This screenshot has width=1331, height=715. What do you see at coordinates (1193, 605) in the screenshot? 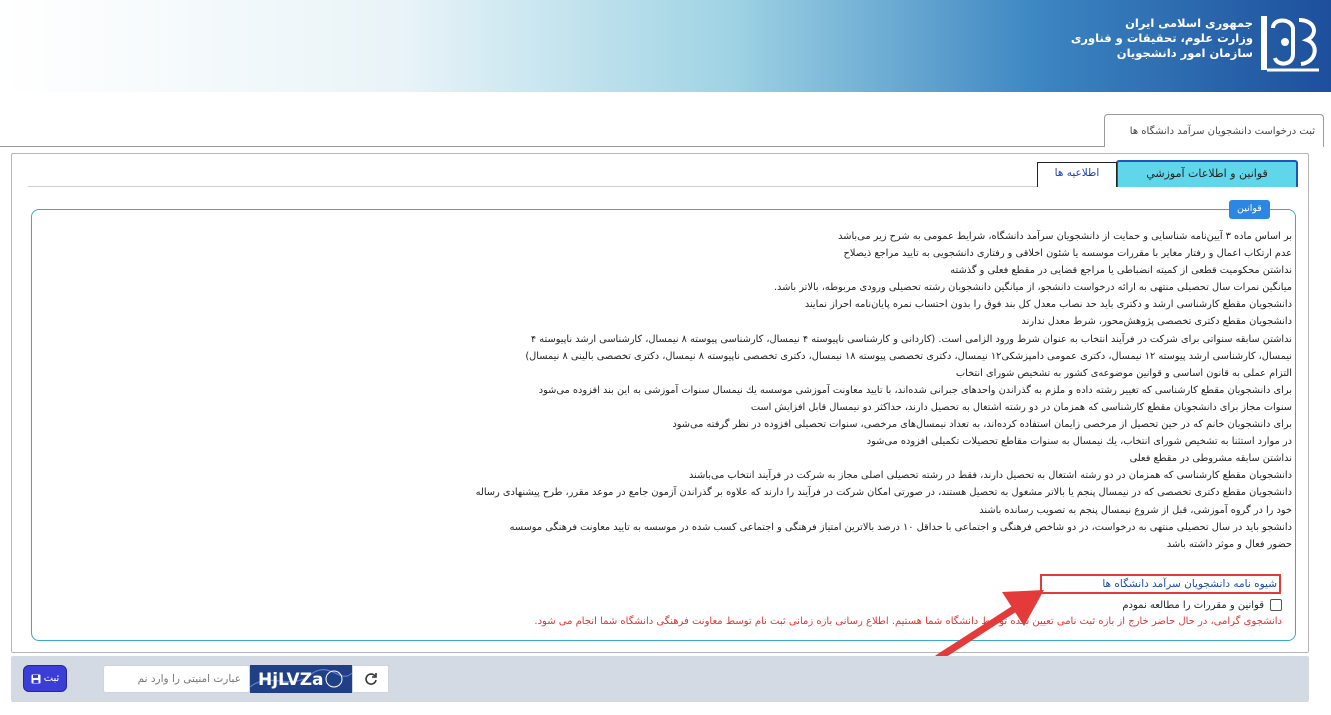
I see `agree-label: قوانين و مقررات را مطالعه نمودم` at bounding box center [1193, 605].